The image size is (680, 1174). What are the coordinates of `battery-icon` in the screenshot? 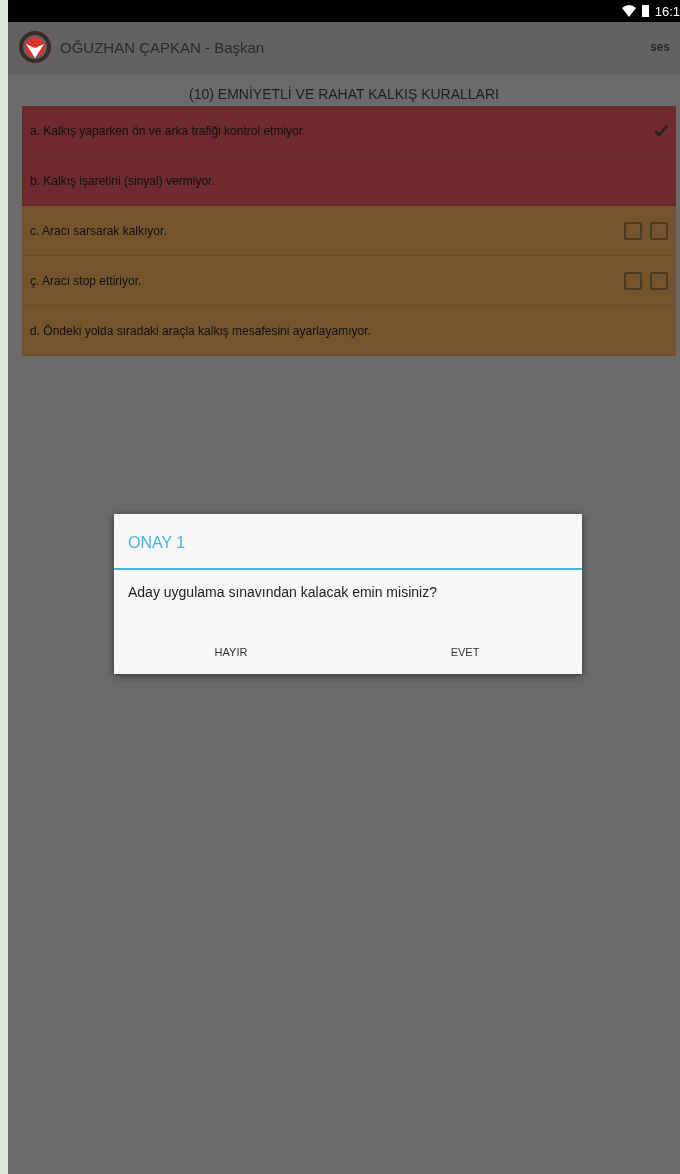 It's located at (645, 11).